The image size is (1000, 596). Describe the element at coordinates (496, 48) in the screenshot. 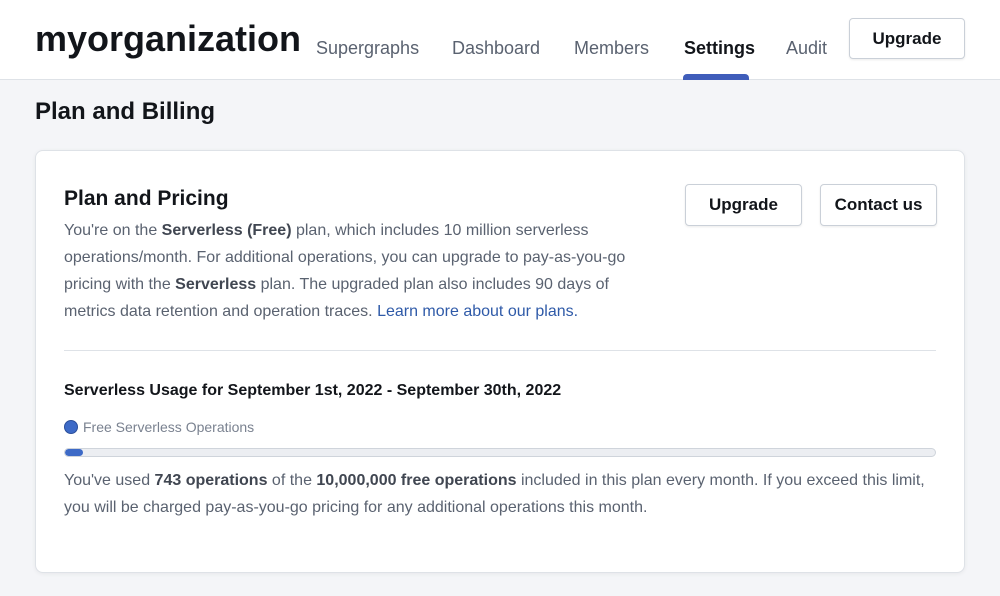

I see `nav-tab-dashboard: Dashboard` at that location.